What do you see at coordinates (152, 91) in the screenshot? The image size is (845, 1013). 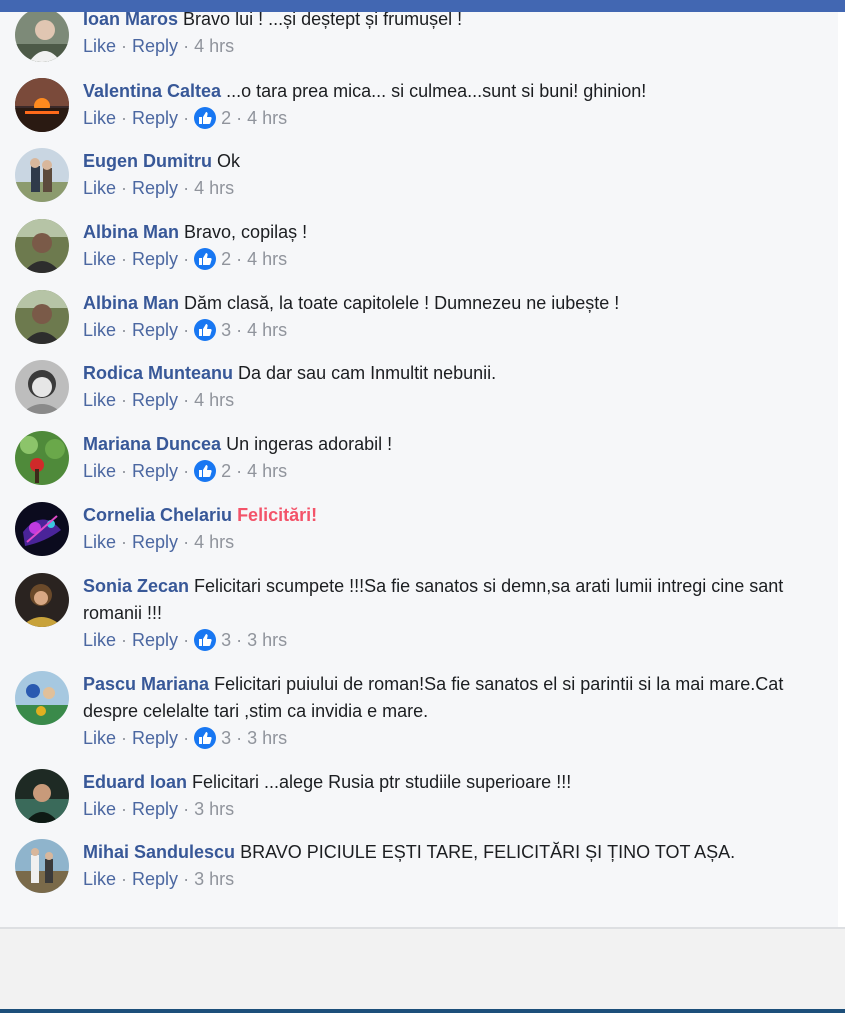 I see `comment-author: Valentina Caltea` at bounding box center [152, 91].